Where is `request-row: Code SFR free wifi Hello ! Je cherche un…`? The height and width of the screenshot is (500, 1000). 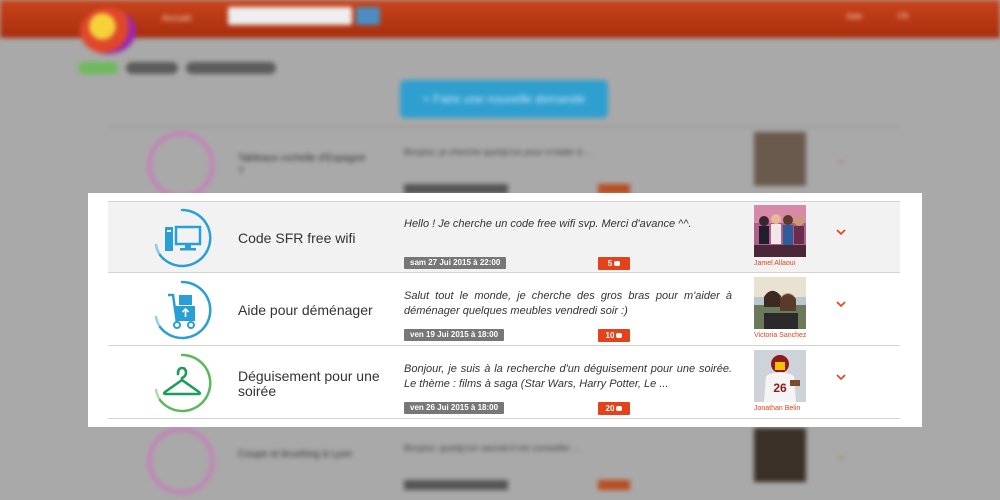
request-row: Code SFR free wifi Hello ! Je cherche un… is located at coordinates (504, 237).